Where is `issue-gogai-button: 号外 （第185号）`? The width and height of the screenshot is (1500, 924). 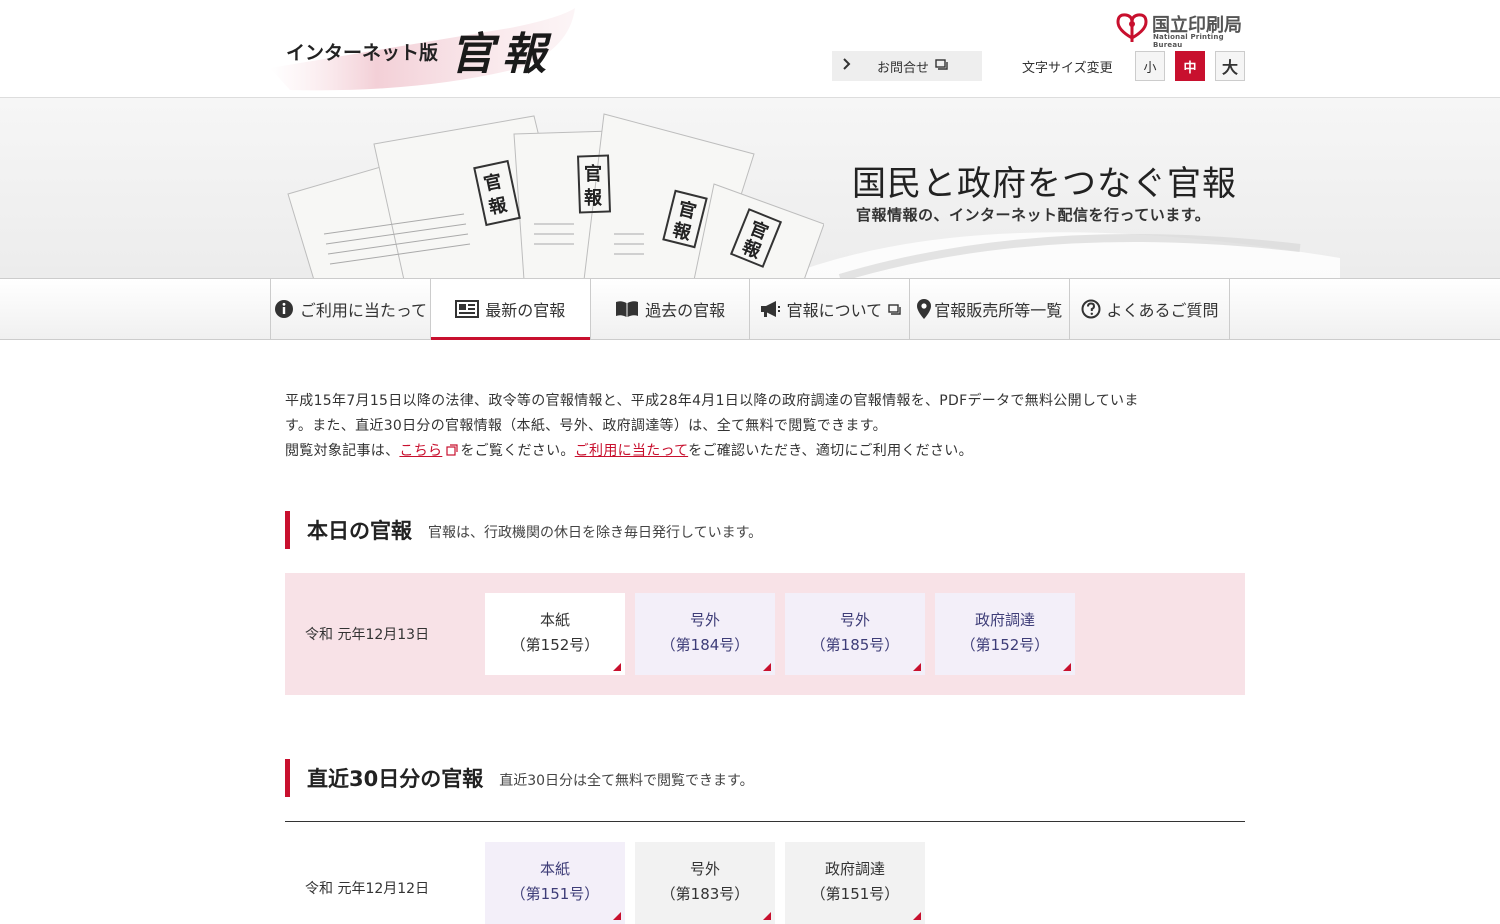
issue-gogai-button: 号外 （第185号） is located at coordinates (855, 634).